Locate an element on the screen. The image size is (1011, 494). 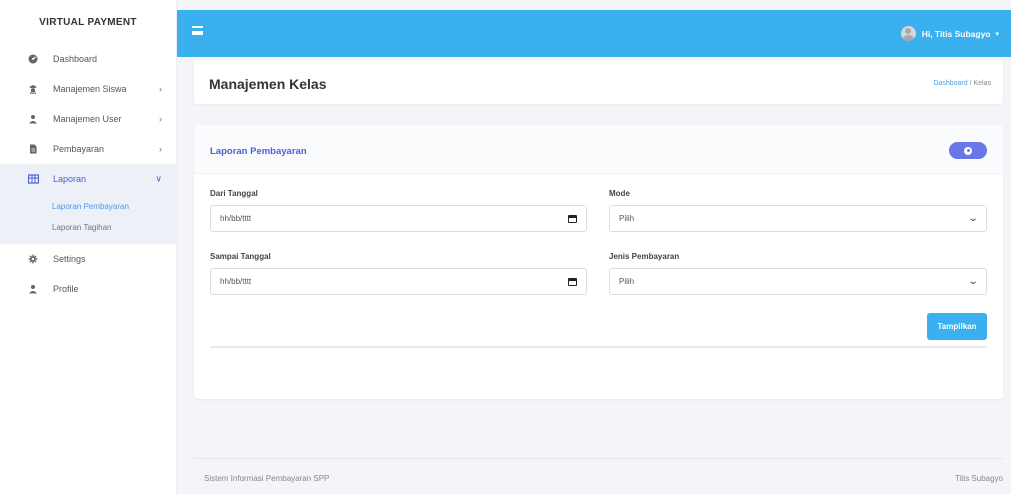
dari-tanggal-input: hh/bb/tttt is located at coordinates (398, 218).